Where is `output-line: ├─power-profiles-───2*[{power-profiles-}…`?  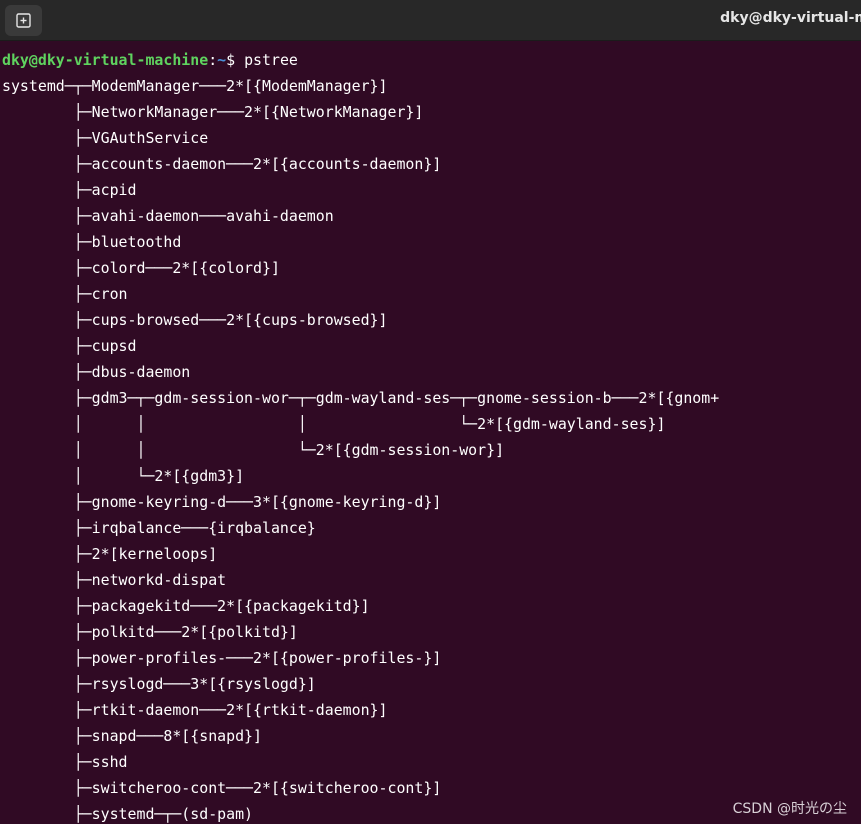
output-line: ├─power-profiles-───2*[{power-profiles-}… is located at coordinates (222, 658).